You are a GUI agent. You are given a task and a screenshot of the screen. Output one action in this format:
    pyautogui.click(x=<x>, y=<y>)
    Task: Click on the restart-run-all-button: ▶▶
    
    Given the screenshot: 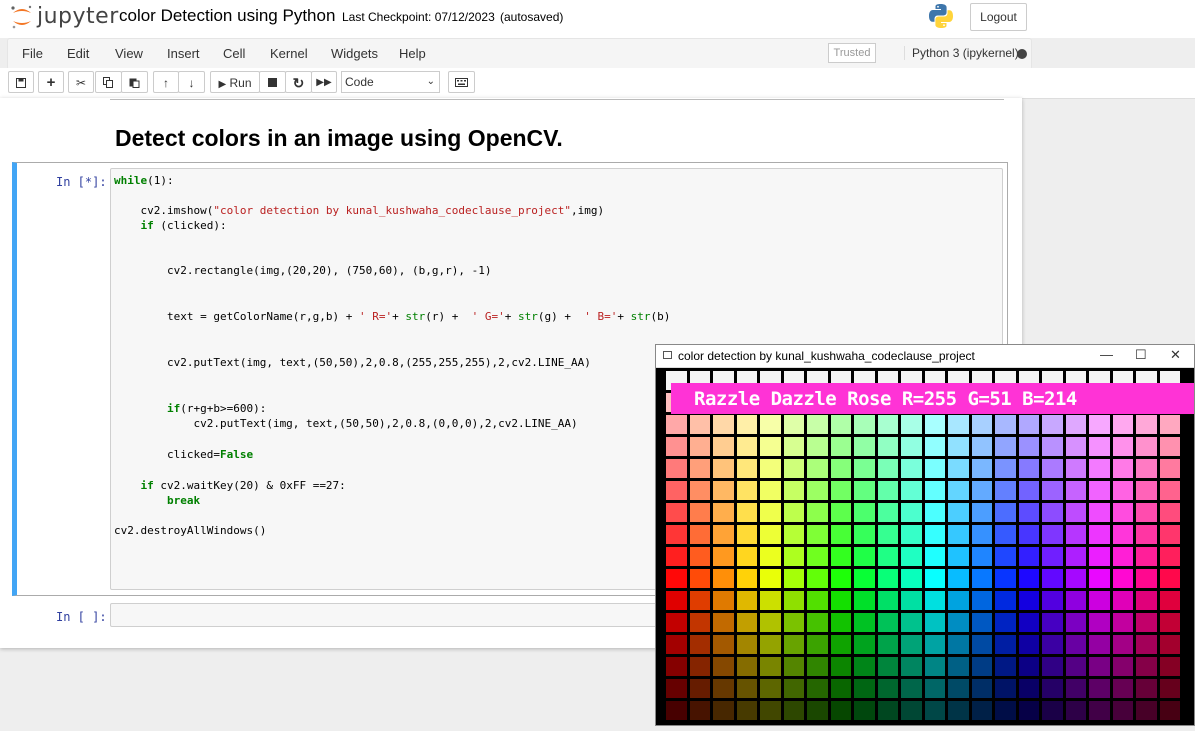 What is the action you would take?
    pyautogui.click(x=324, y=82)
    